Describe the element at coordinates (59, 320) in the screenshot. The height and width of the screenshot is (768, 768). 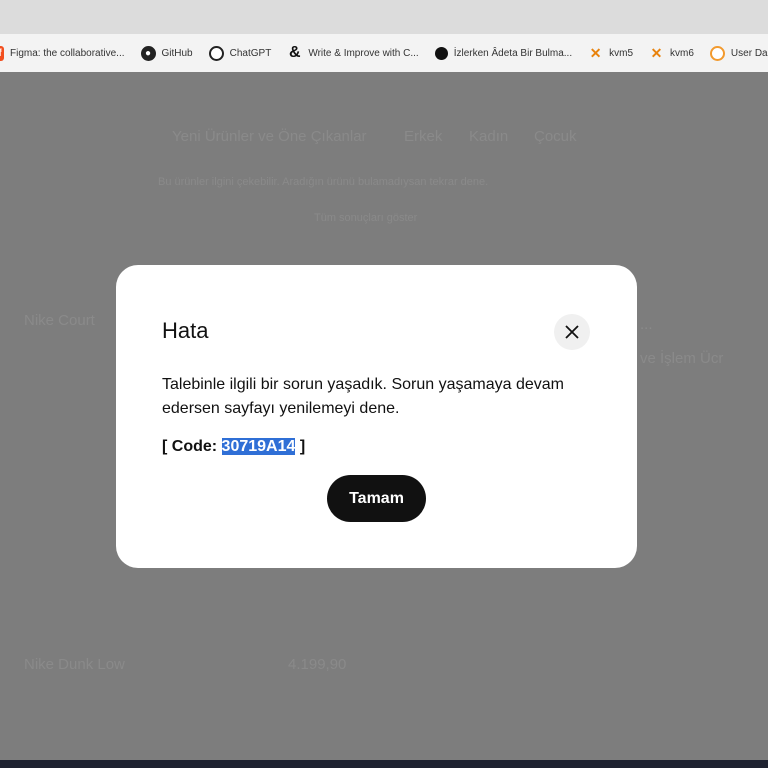
I see `bg-product1: Nike Court` at that location.